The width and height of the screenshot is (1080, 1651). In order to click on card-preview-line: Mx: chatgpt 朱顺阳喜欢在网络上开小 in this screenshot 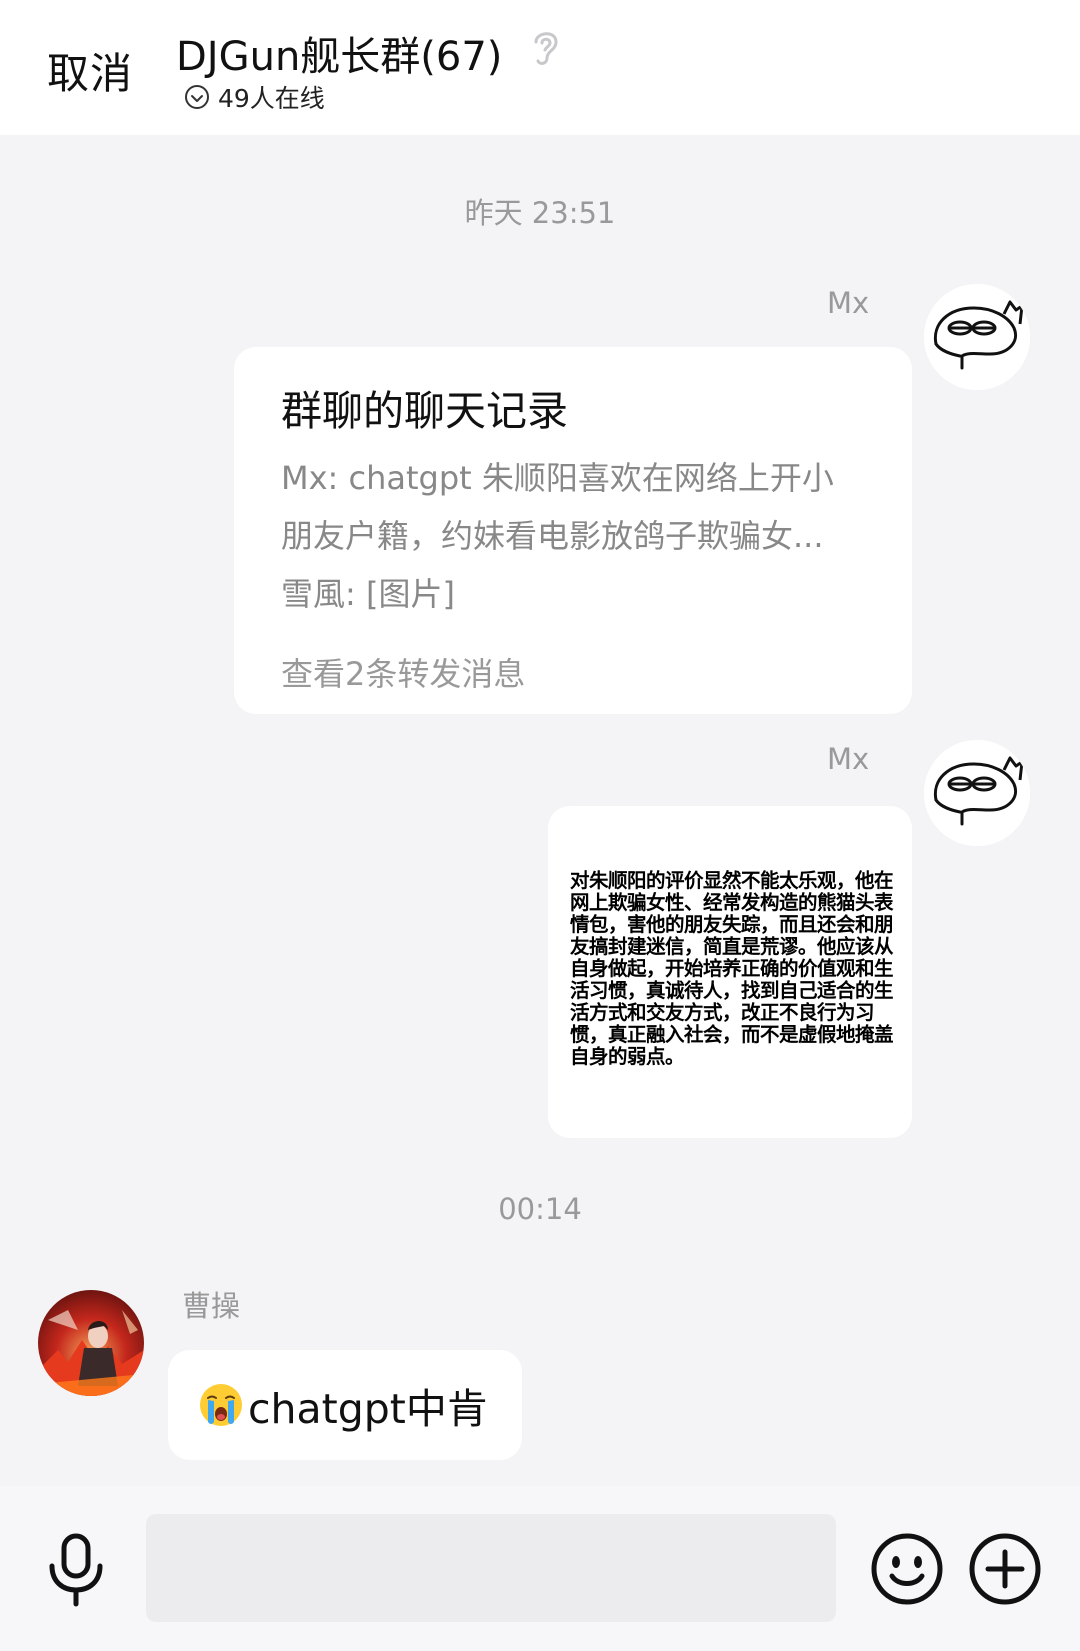, I will do `click(557, 478)`.